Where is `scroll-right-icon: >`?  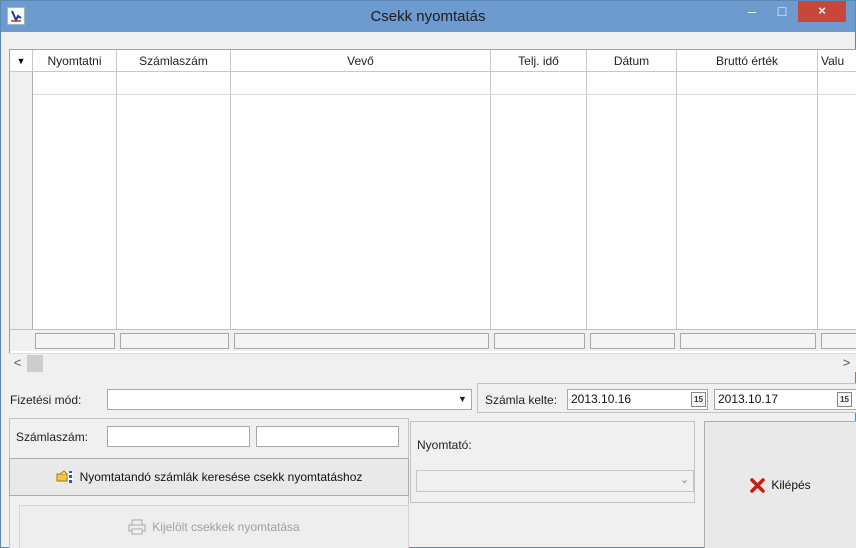 scroll-right-icon: > is located at coordinates (846, 363).